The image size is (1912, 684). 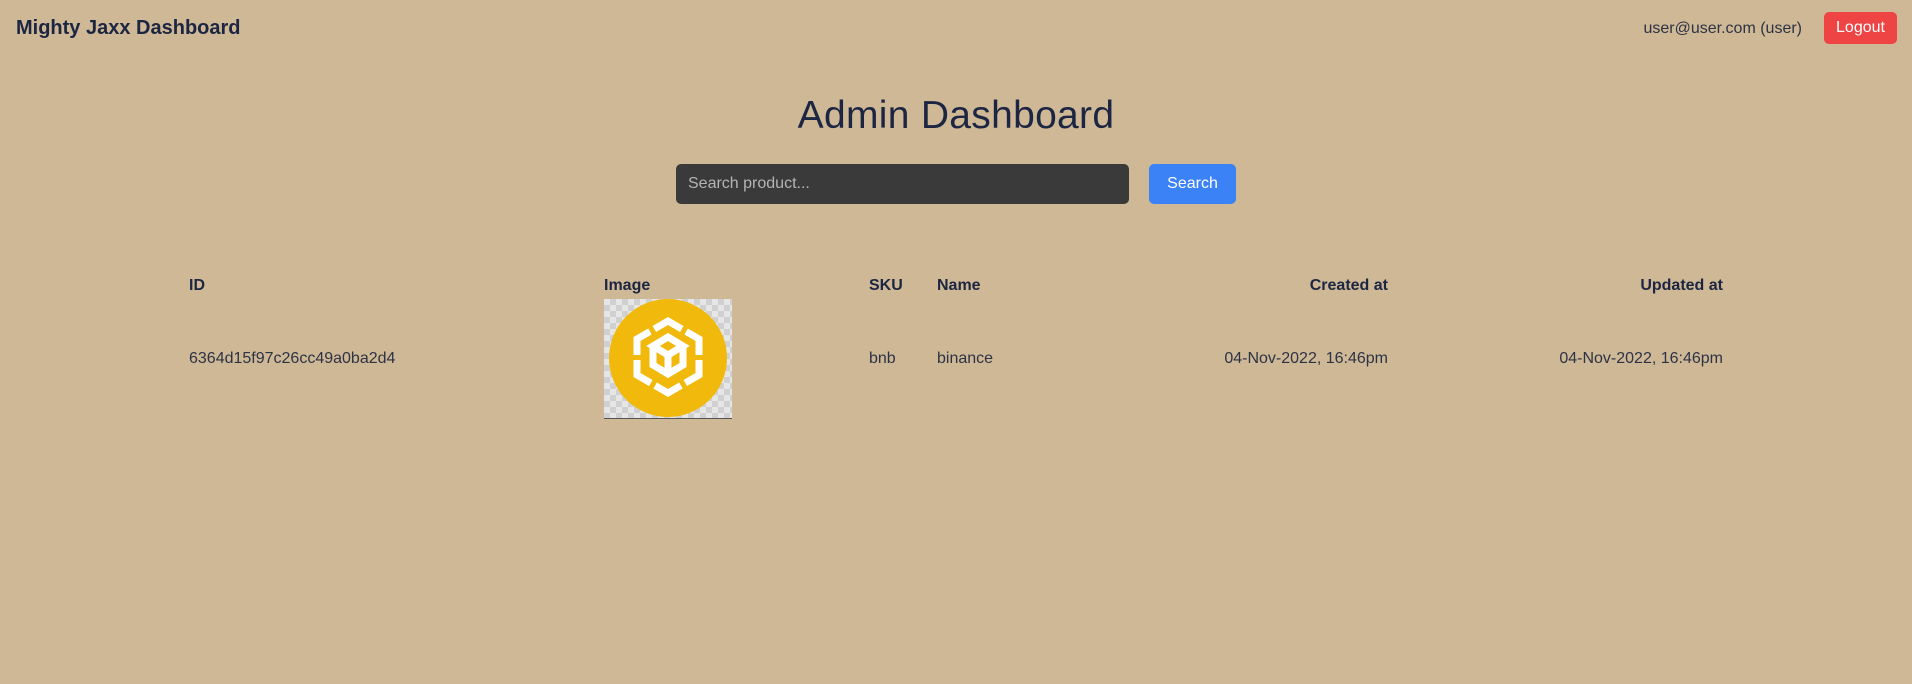 What do you see at coordinates (1860, 28) in the screenshot?
I see `logout-button: Logout` at bounding box center [1860, 28].